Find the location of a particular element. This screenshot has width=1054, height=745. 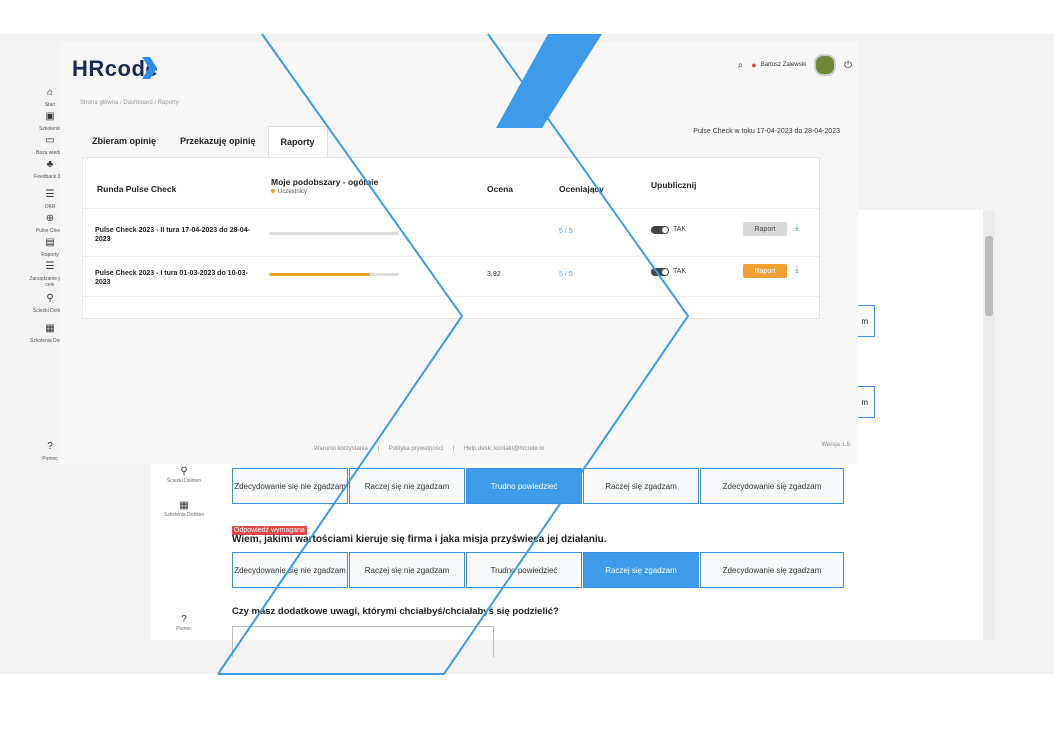

zigzag-block is located at coordinates (549, 81).